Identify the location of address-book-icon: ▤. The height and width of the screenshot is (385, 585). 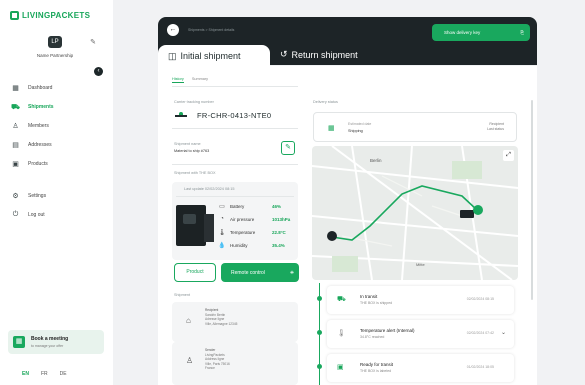
(15, 145).